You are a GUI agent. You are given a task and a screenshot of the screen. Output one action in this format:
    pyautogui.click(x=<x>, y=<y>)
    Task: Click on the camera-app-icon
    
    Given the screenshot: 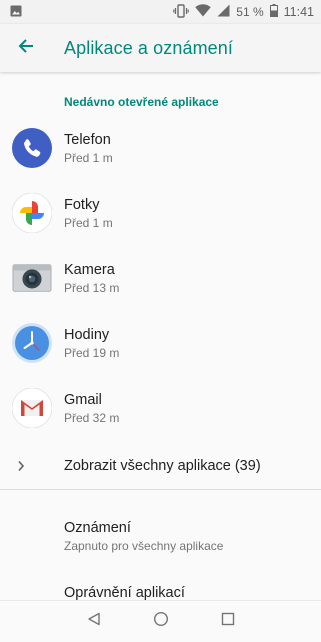 What is the action you would take?
    pyautogui.click(x=32, y=278)
    